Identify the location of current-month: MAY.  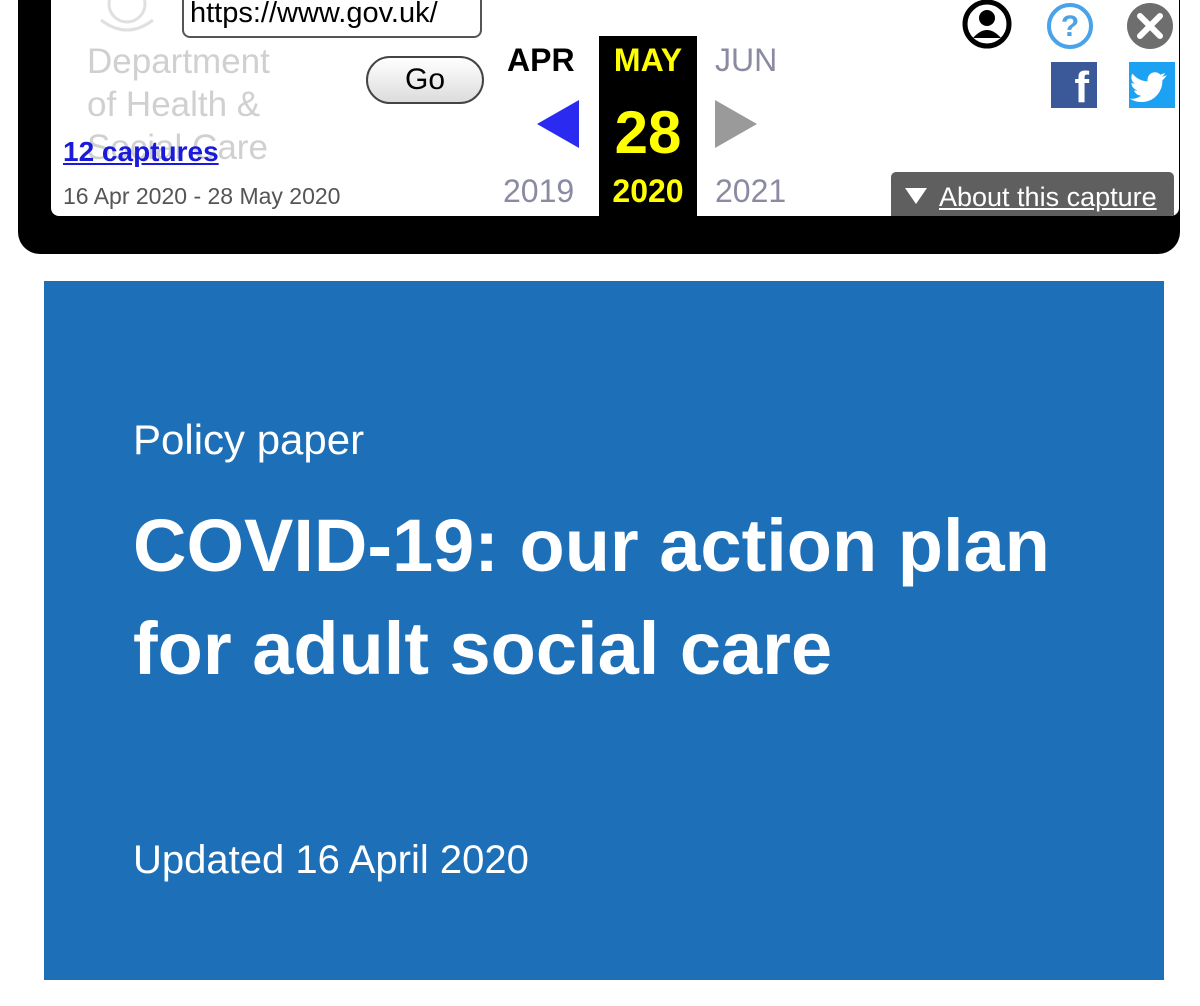
(648, 60).